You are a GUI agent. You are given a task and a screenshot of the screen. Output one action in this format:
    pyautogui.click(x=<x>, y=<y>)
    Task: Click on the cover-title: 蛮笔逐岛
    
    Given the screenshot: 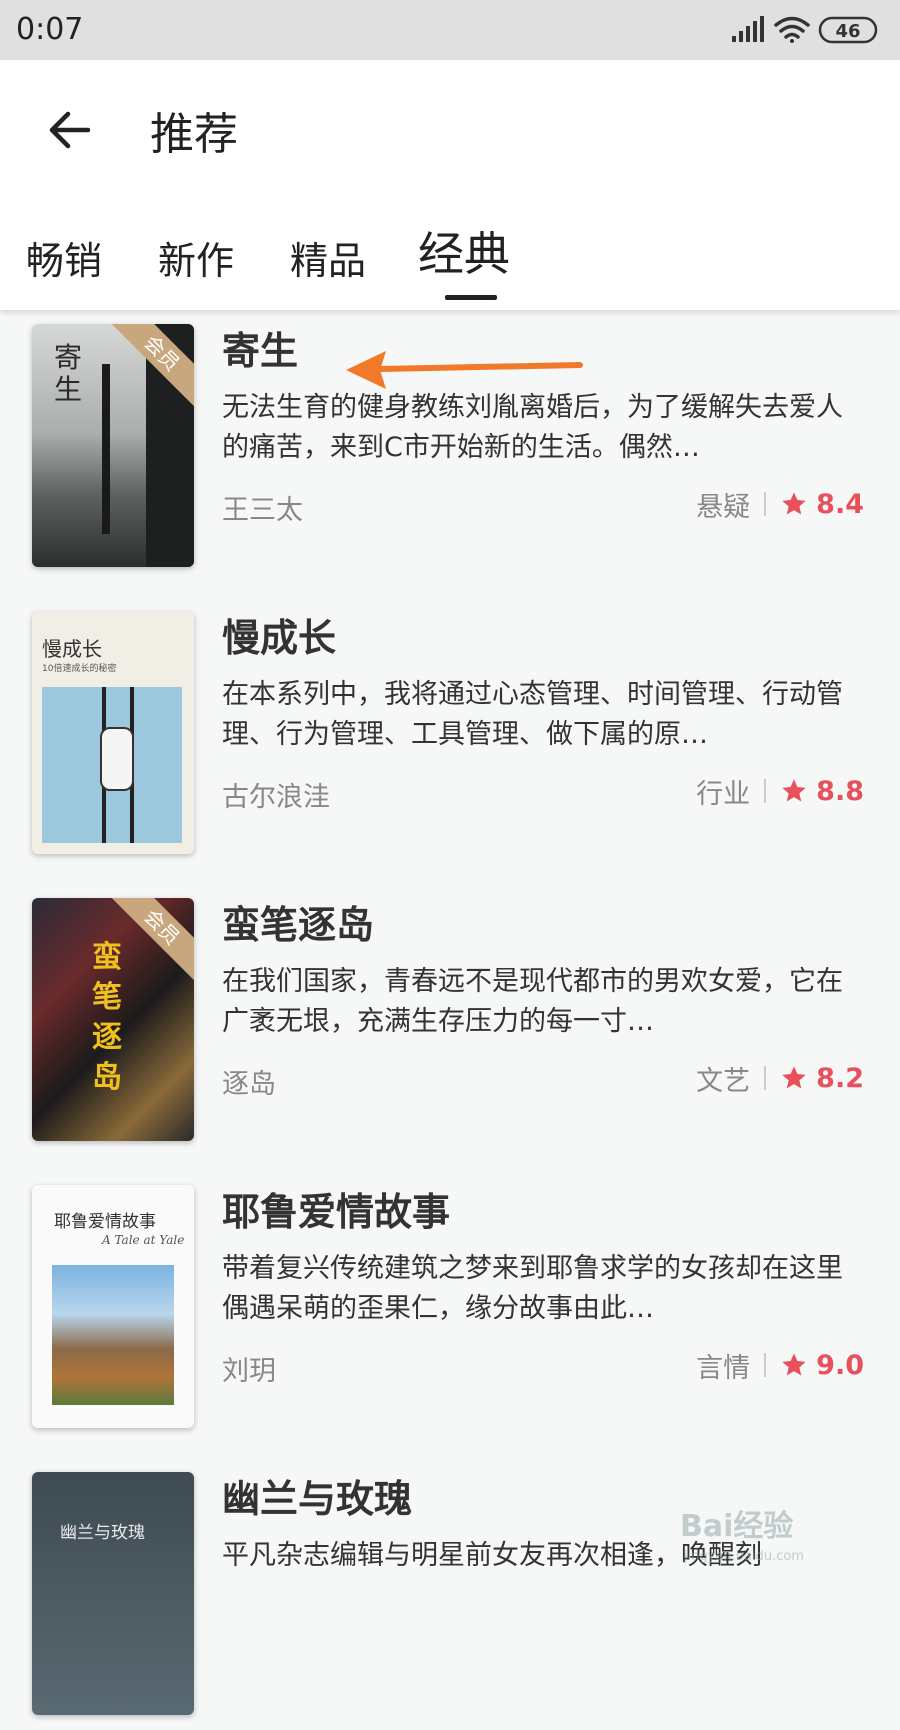 What is the action you would take?
    pyautogui.click(x=107, y=1017)
    